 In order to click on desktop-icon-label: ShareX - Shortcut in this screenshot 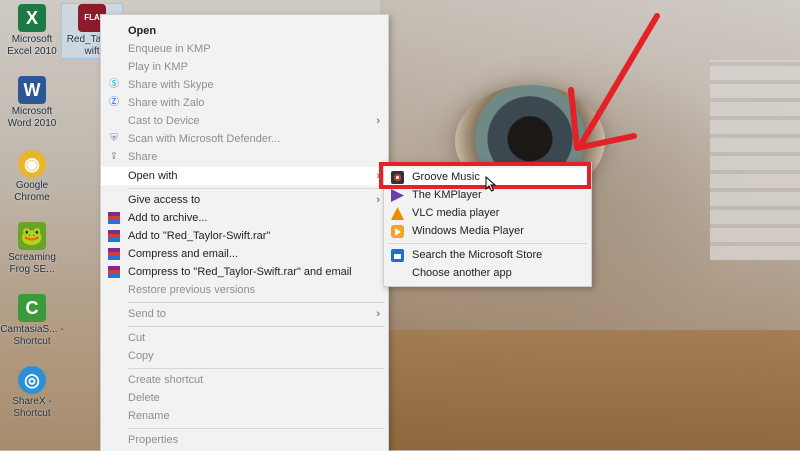, I will do `click(32, 407)`.